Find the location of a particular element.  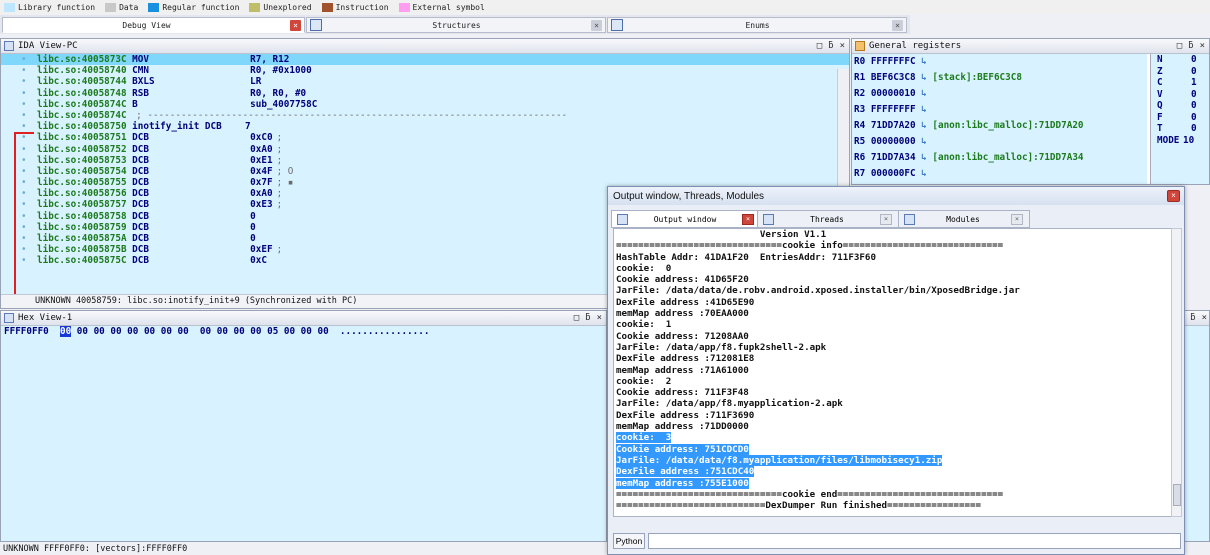

register-row: R5 00000000 ↳ is located at coordinates (999, 142).